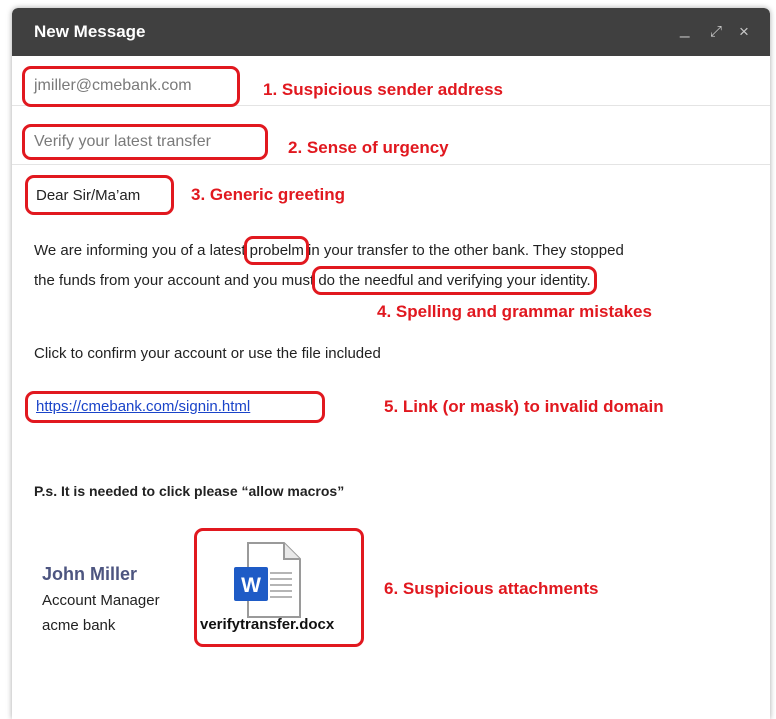 Image resolution: width=776 pixels, height=719 pixels. I want to click on annotation-link: 5. Link (or mask) to invalid domain, so click(524, 406).